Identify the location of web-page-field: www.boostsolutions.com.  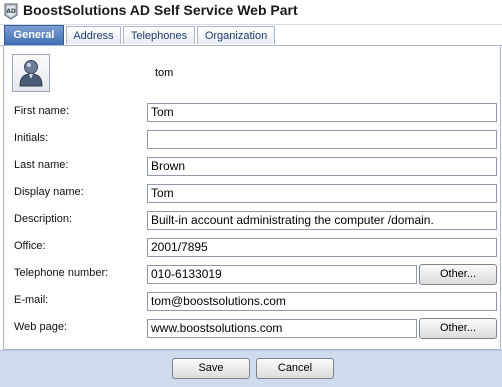
(282, 328).